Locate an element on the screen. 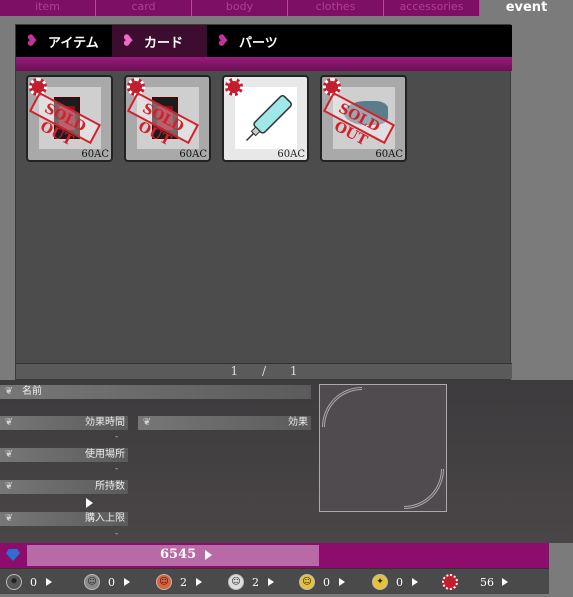 Image resolution: width=573 pixels, height=597 pixels. stat-gear-coin: ✸ 0 is located at coordinates (29, 582).